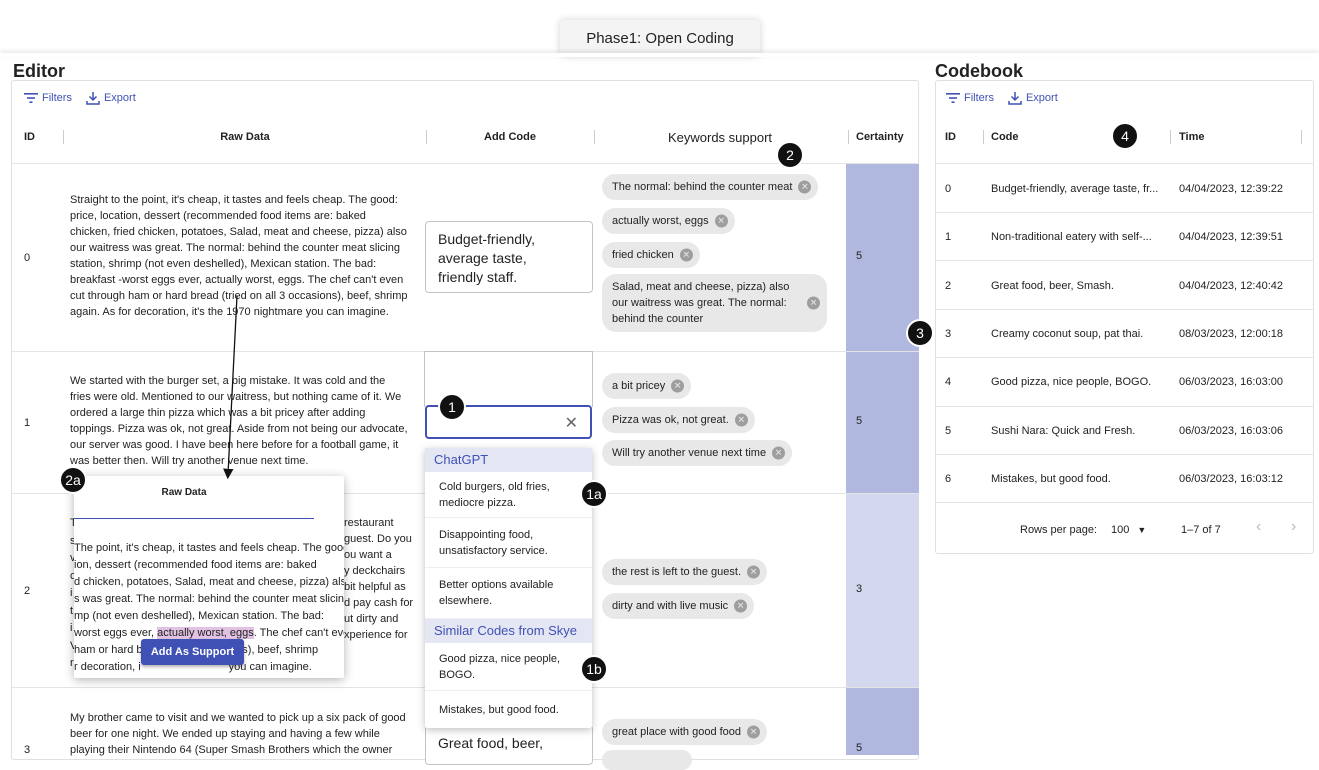  Describe the element at coordinates (1063, 431) in the screenshot. I see `cb-row-code: Sushi Nara: Quick and Fresh.` at that location.